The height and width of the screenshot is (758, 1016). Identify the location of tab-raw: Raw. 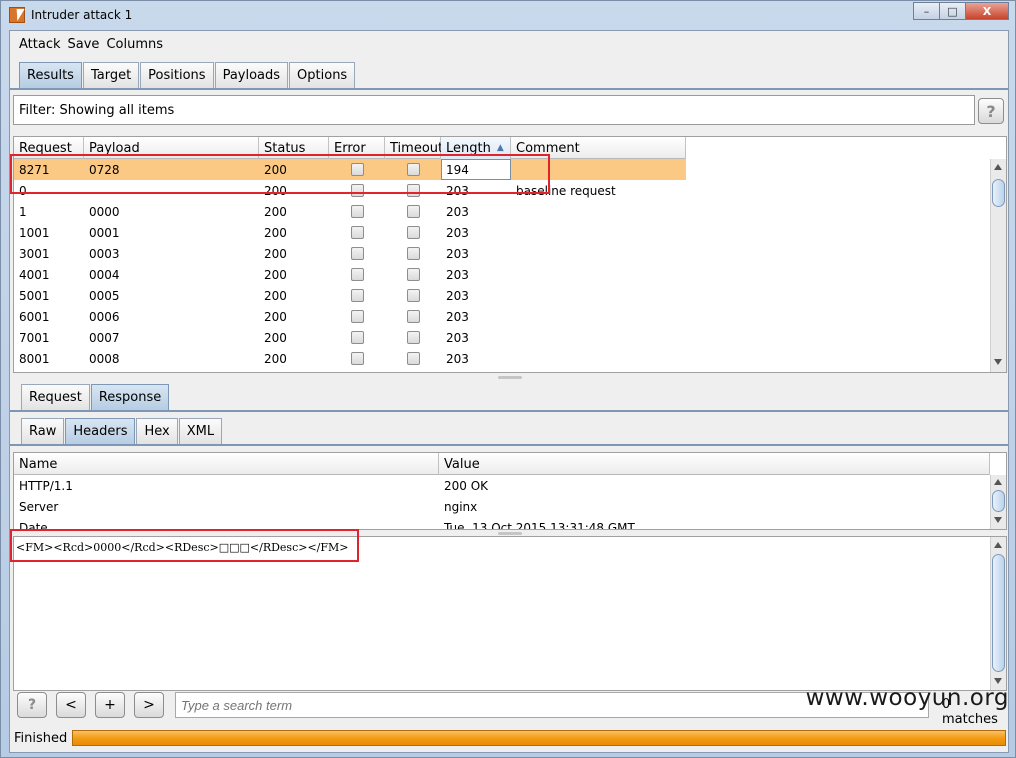
(43, 431).